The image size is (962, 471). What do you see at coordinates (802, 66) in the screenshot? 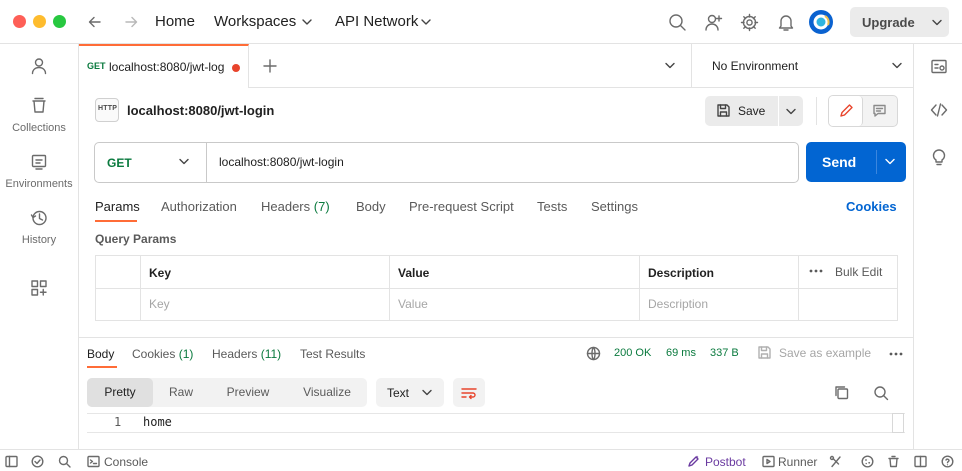
I see `environment-selector: No Environment` at bounding box center [802, 66].